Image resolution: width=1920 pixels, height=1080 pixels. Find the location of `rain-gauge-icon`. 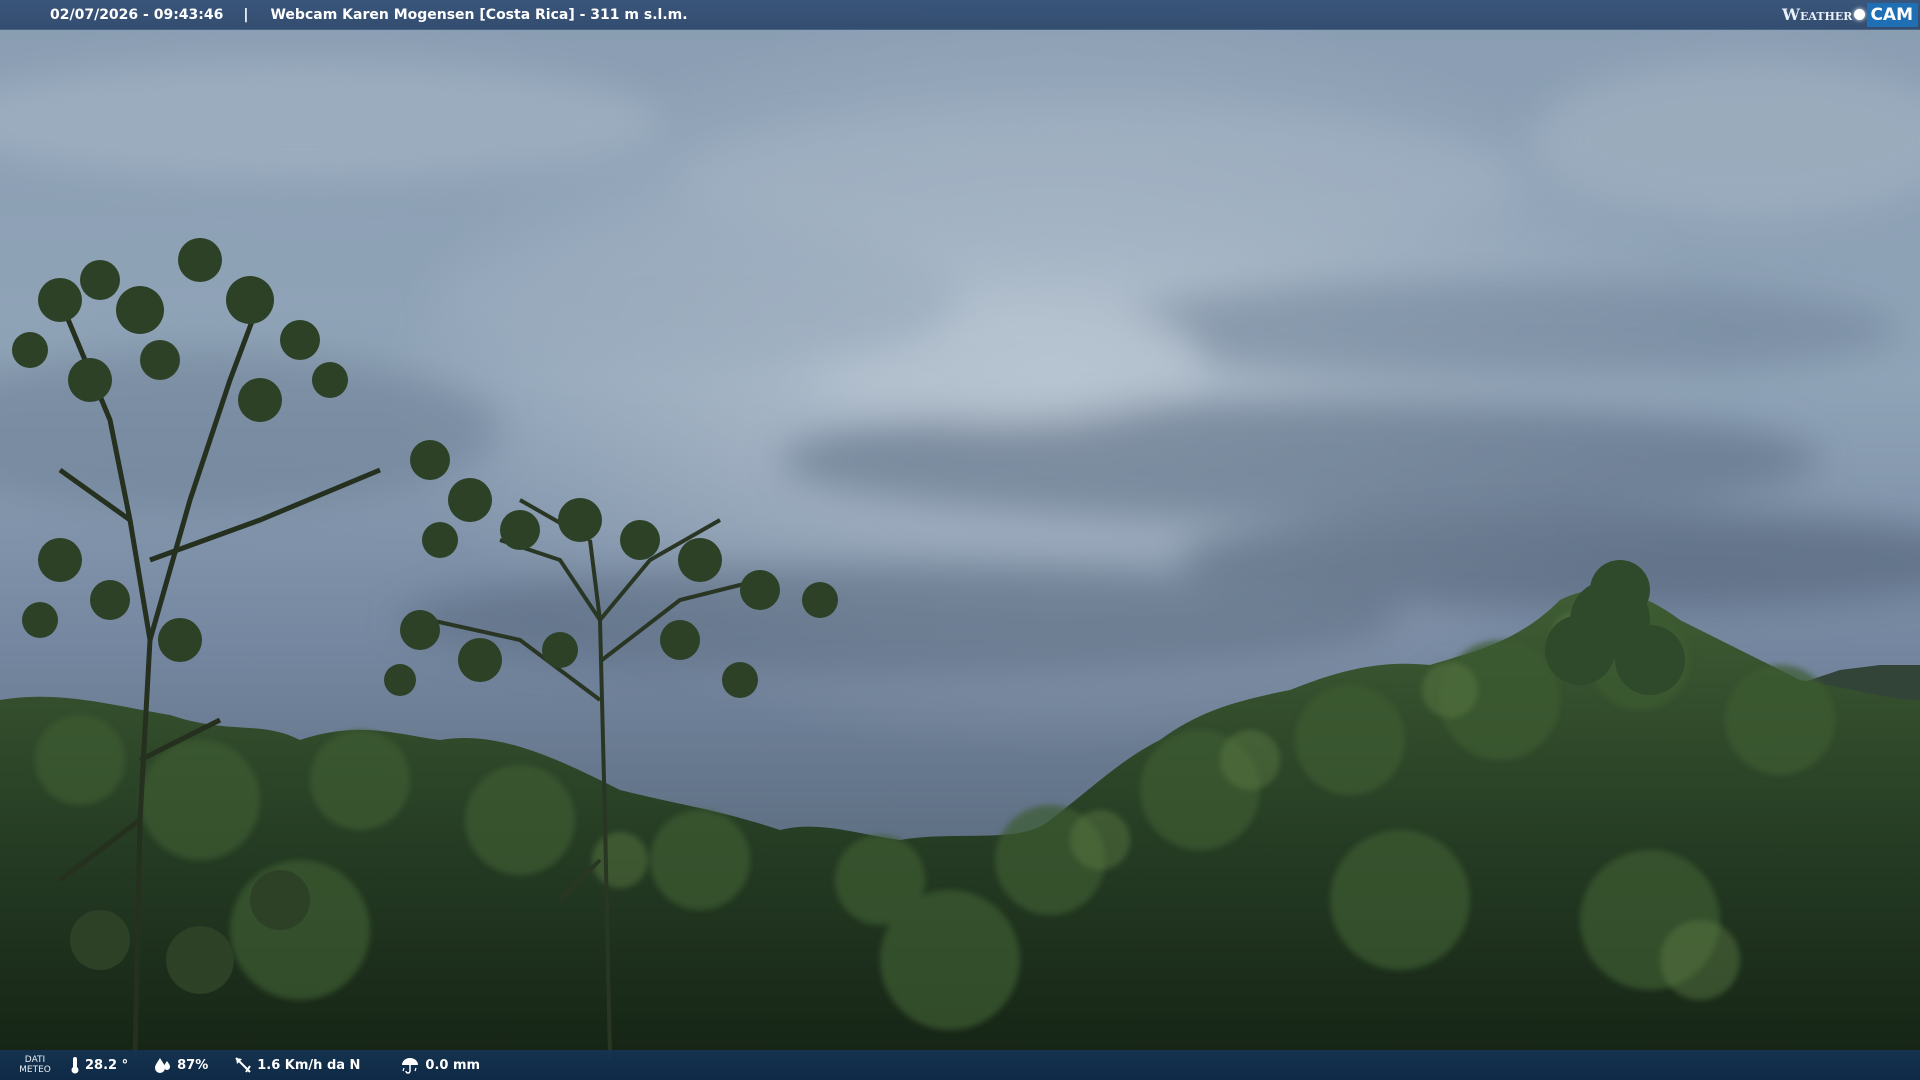

rain-gauge-icon is located at coordinates (410, 1066).